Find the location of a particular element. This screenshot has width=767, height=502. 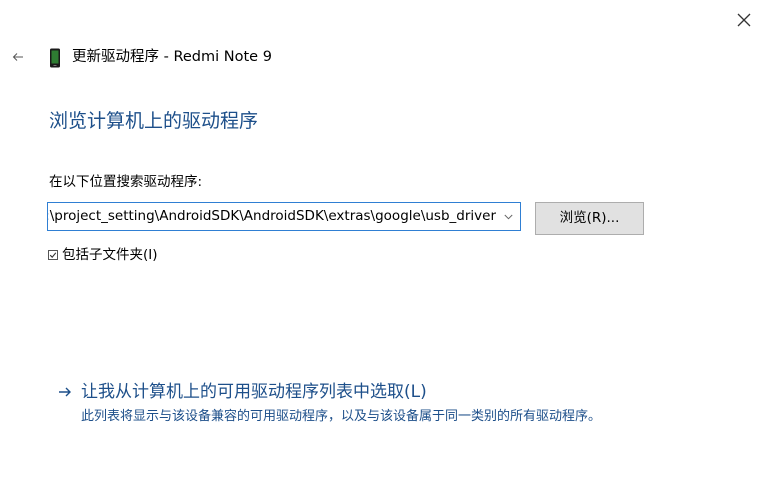

window-title: 更新驱动程序 - Redmi Note 9 is located at coordinates (172, 57).